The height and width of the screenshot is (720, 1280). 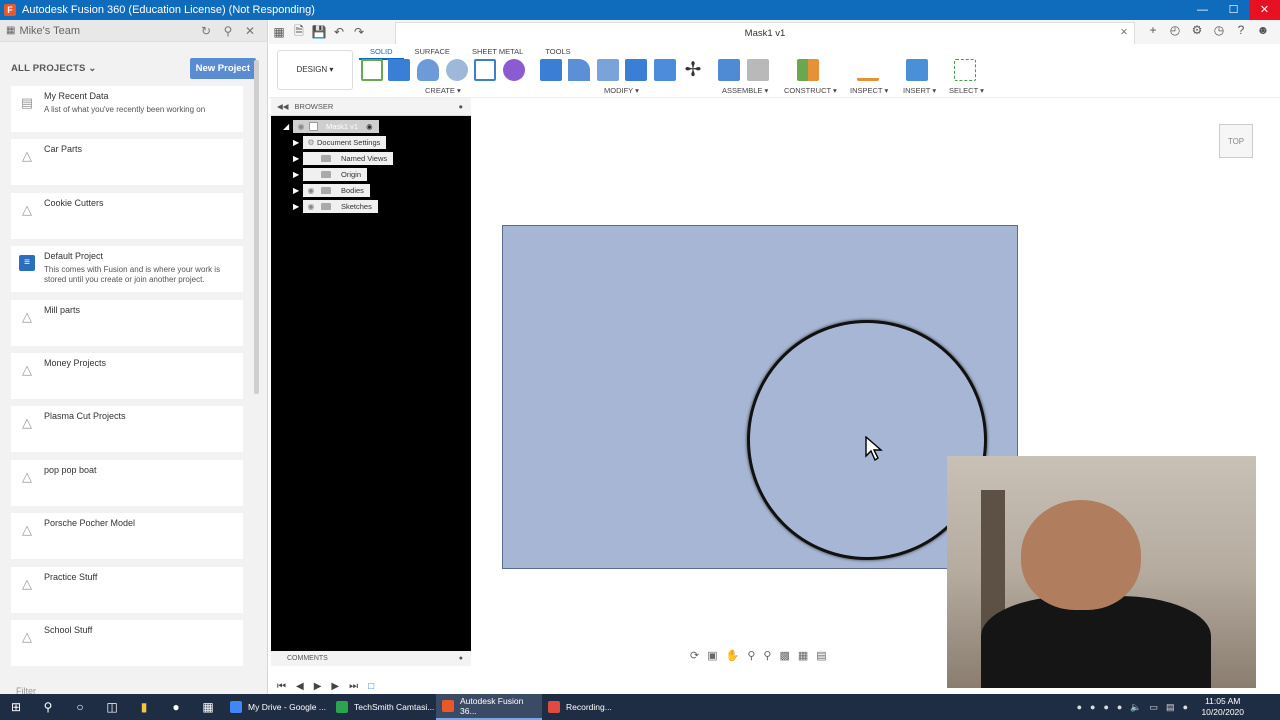 What do you see at coordinates (1153, 30) in the screenshot?
I see `new-tab-icon: +` at bounding box center [1153, 30].